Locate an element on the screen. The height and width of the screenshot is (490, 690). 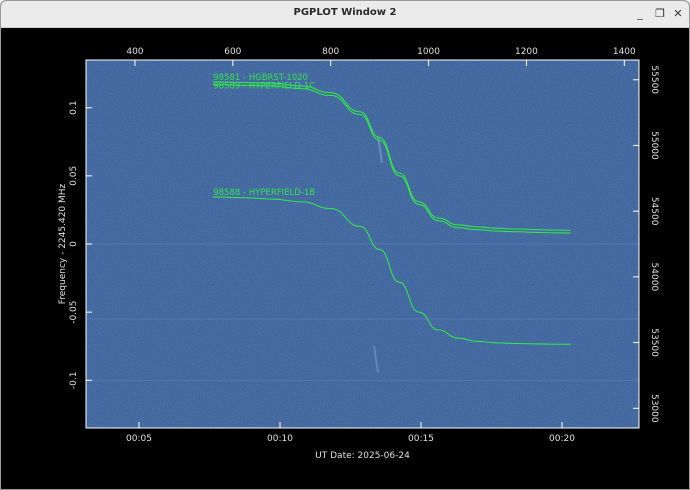
series-label: 98588 - HYPERFIELD-1B is located at coordinates (264, 193).